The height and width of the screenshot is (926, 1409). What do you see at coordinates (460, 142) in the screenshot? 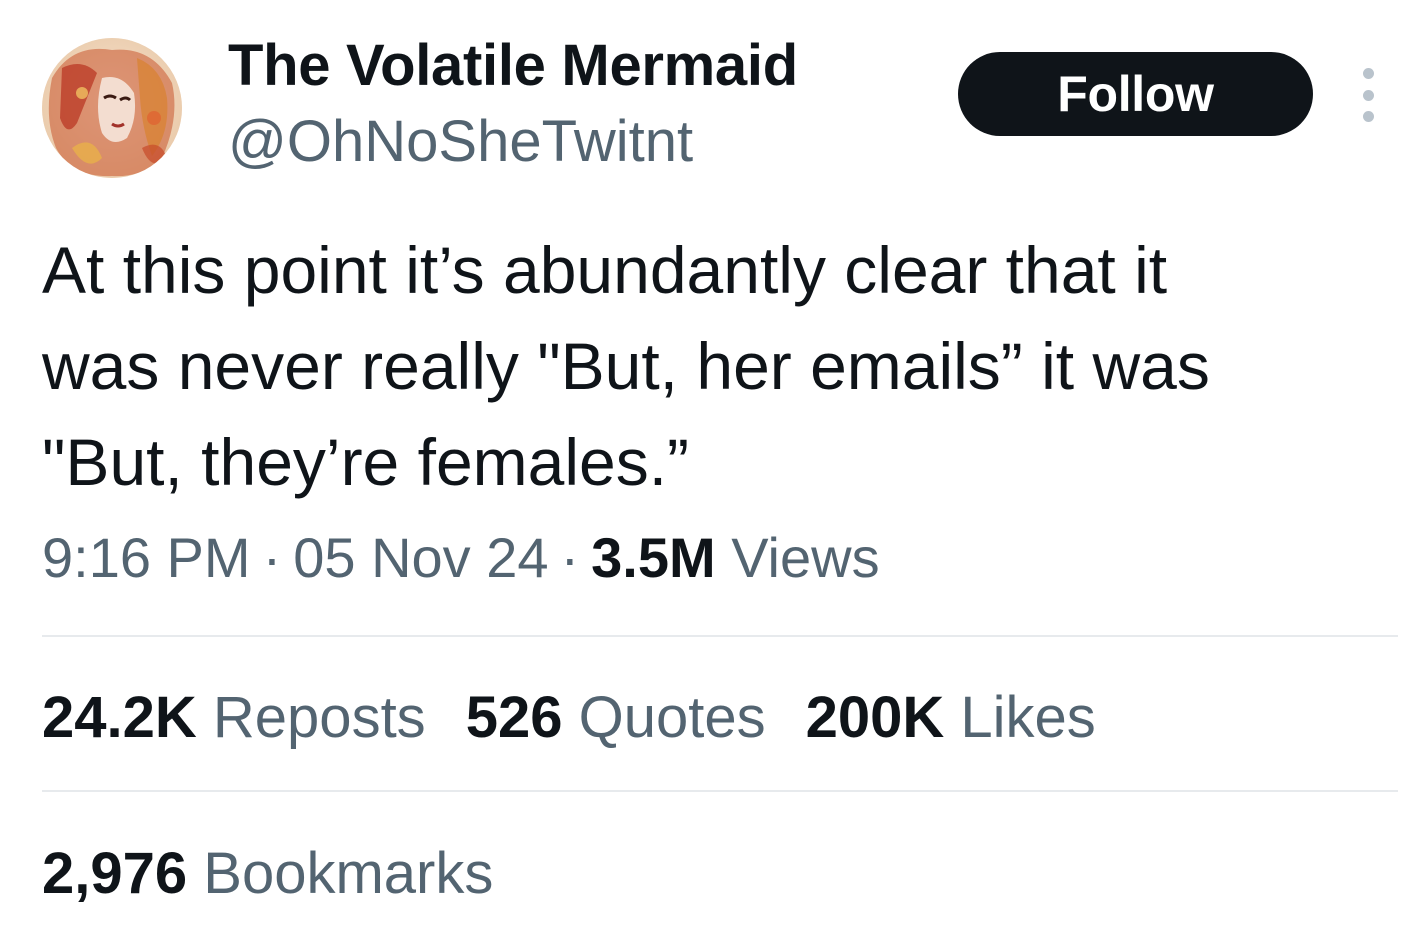
I see `user-handle: @OhNoSheTwitnt` at bounding box center [460, 142].